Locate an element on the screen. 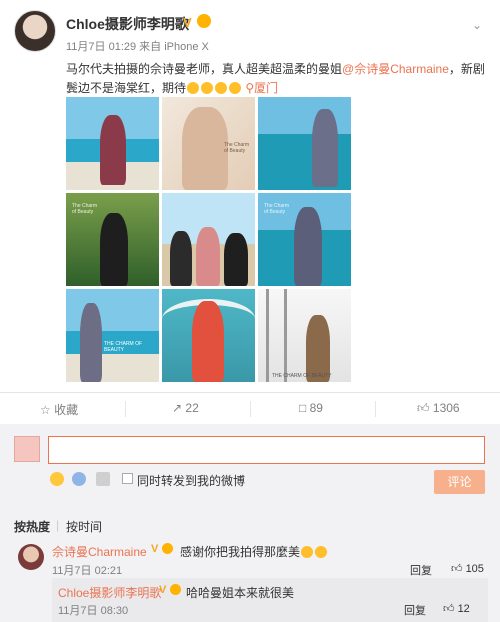 This screenshot has height=622, width=500. reply-time: 11月7日 08:30 is located at coordinates (93, 611).